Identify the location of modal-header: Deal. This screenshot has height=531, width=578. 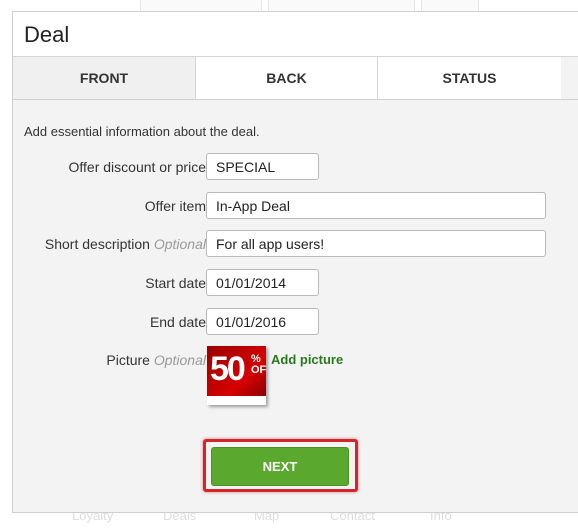
(295, 34).